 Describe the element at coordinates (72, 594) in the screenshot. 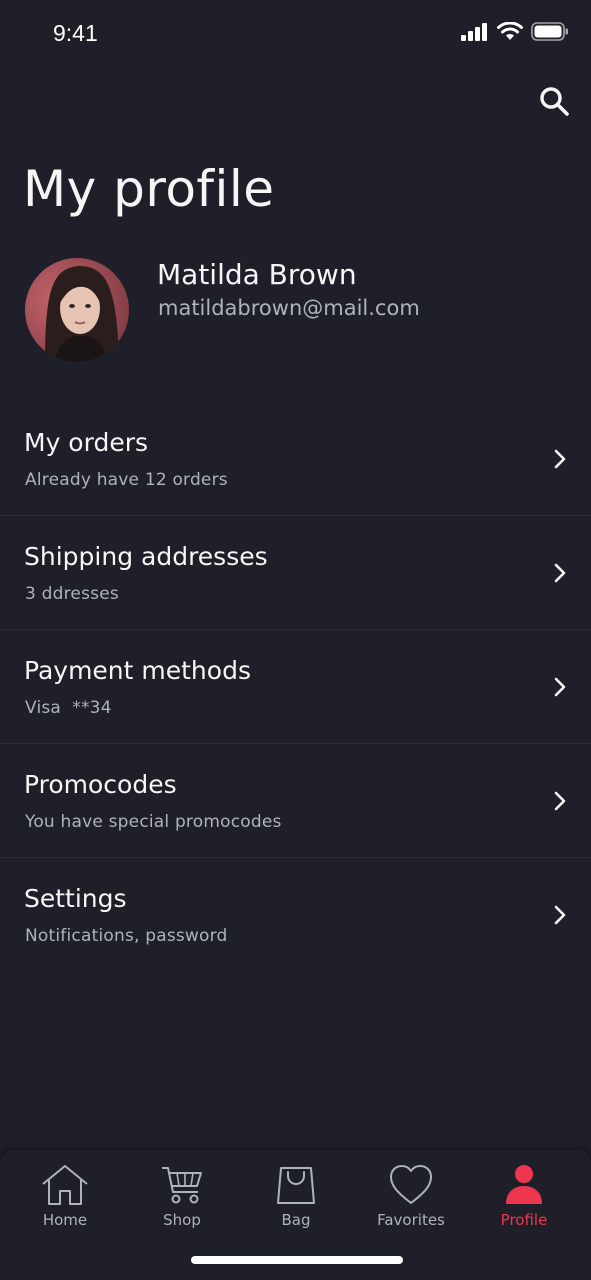

I see `menu-item-subtitle: 3 ddresses` at that location.